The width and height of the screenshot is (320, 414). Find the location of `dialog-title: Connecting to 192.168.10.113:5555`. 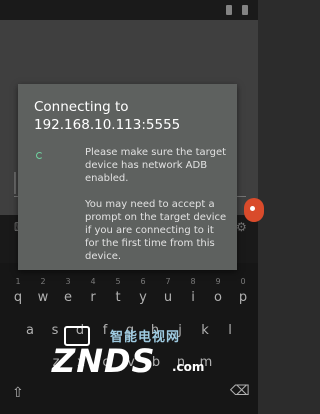

dialog-title: Connecting to 192.168.10.113:5555 is located at coordinates (107, 116).